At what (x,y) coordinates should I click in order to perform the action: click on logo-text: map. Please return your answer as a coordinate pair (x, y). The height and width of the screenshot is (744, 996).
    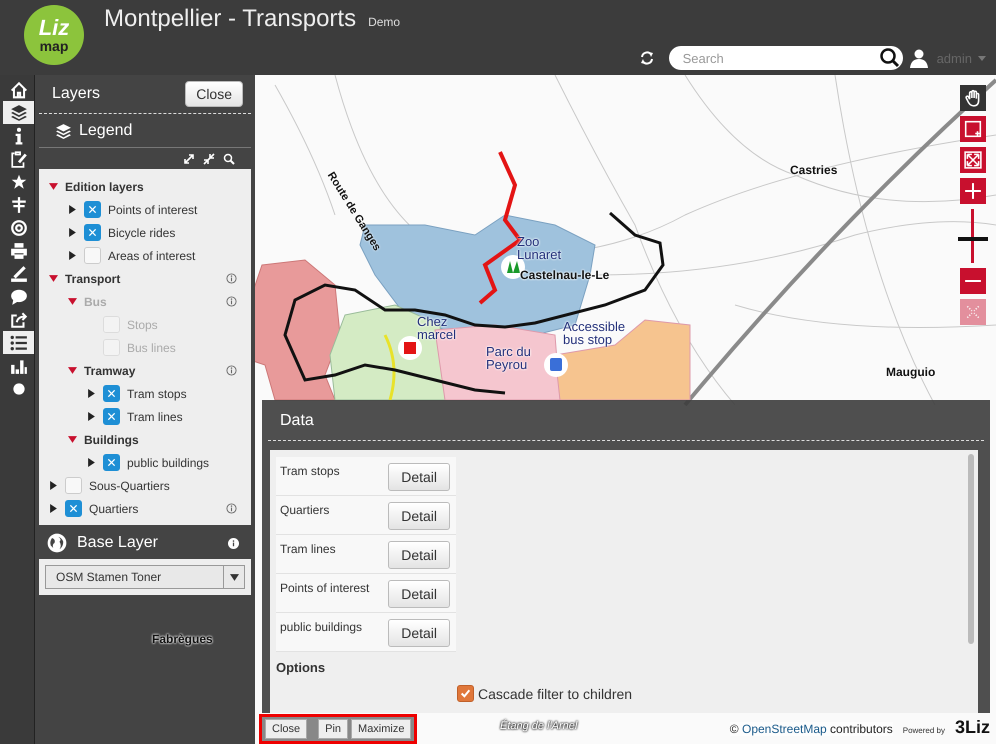
    Looking at the image, I should click on (54, 46).